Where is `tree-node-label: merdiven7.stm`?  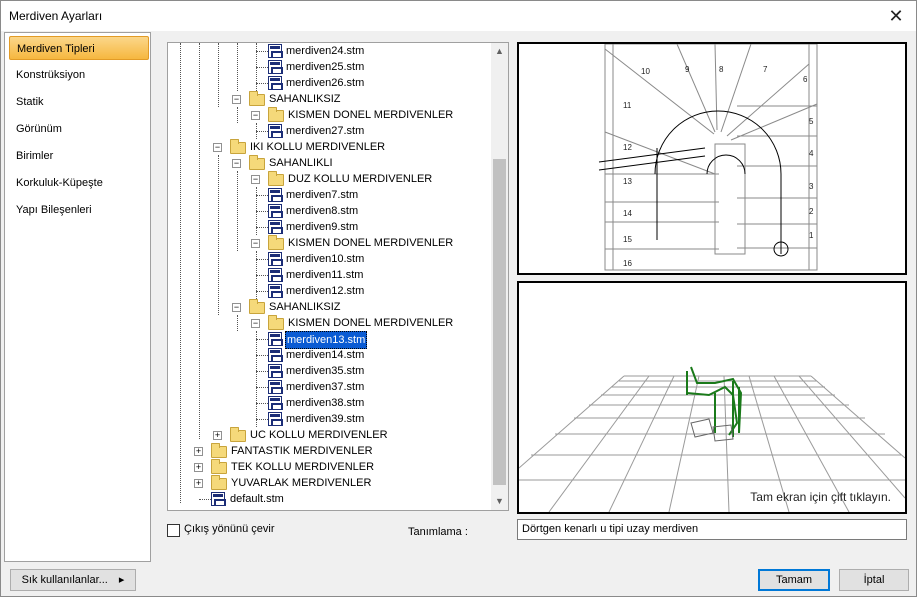 tree-node-label: merdiven7.stm is located at coordinates (322, 195).